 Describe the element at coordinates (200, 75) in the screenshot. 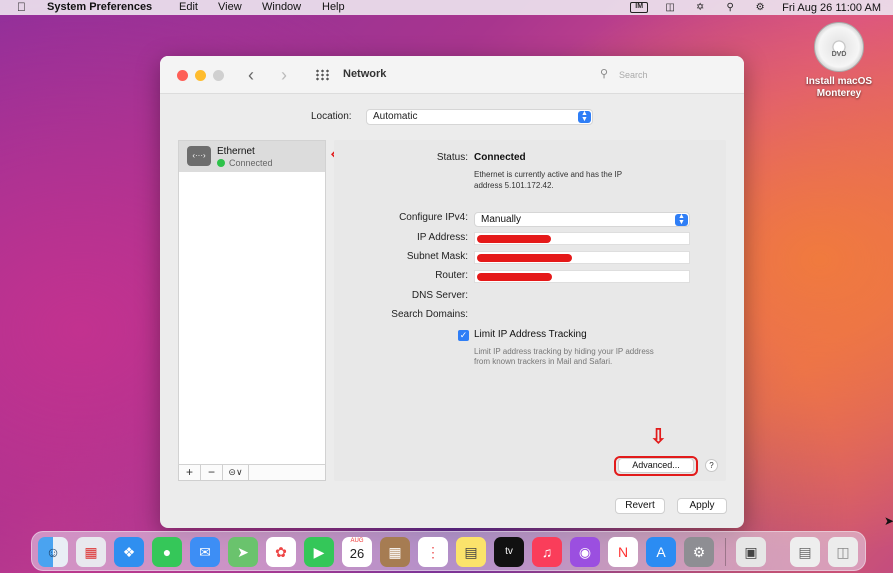

I see `minimize-button` at that location.